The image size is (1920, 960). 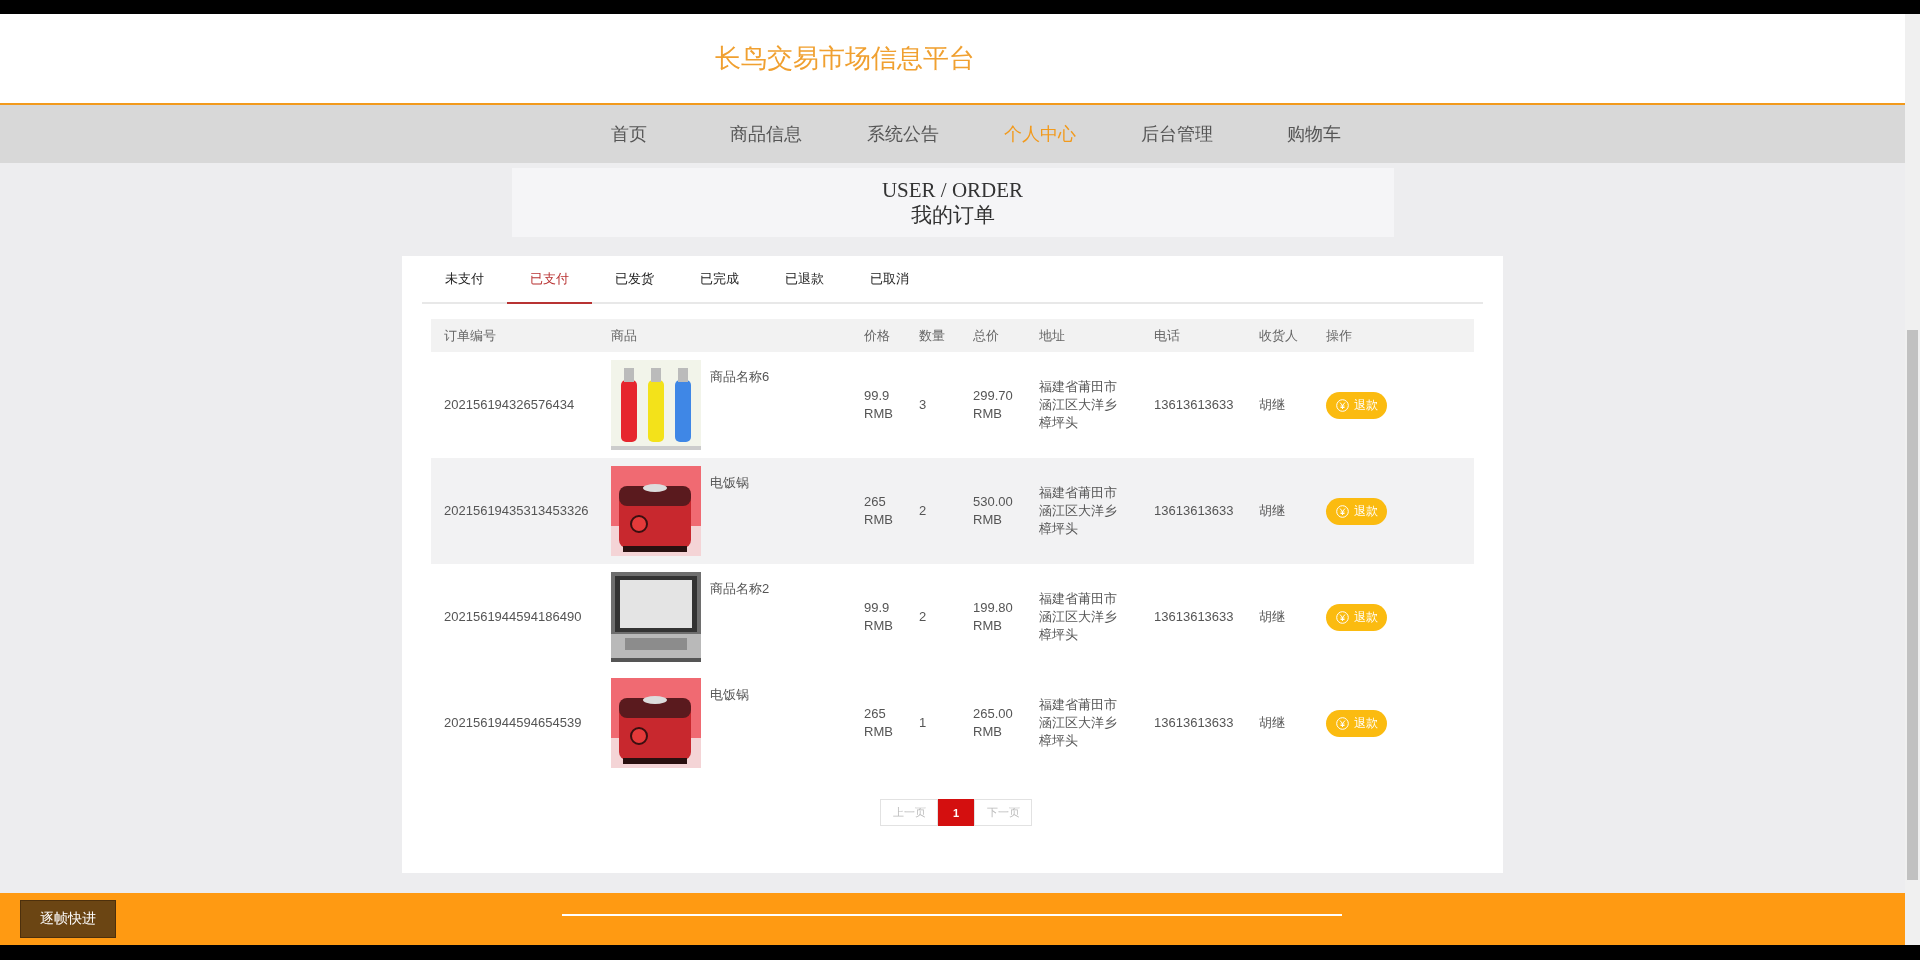 What do you see at coordinates (470, 335) in the screenshot?
I see `column-header: 订单编号` at bounding box center [470, 335].